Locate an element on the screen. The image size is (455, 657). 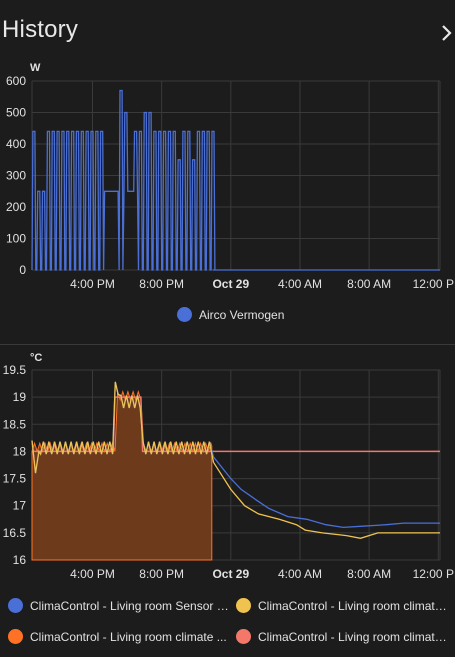
y-tick-label: 400 is located at coordinates (16, 144).